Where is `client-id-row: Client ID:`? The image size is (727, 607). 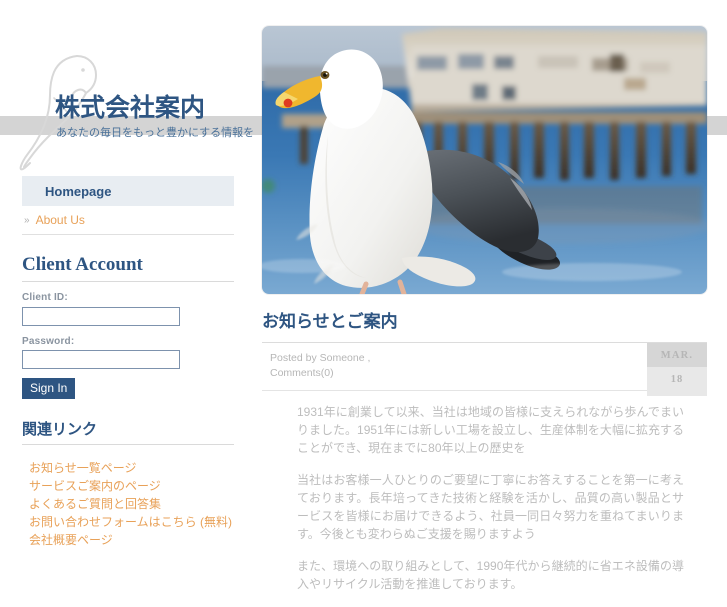
client-id-row: Client ID: is located at coordinates (128, 309).